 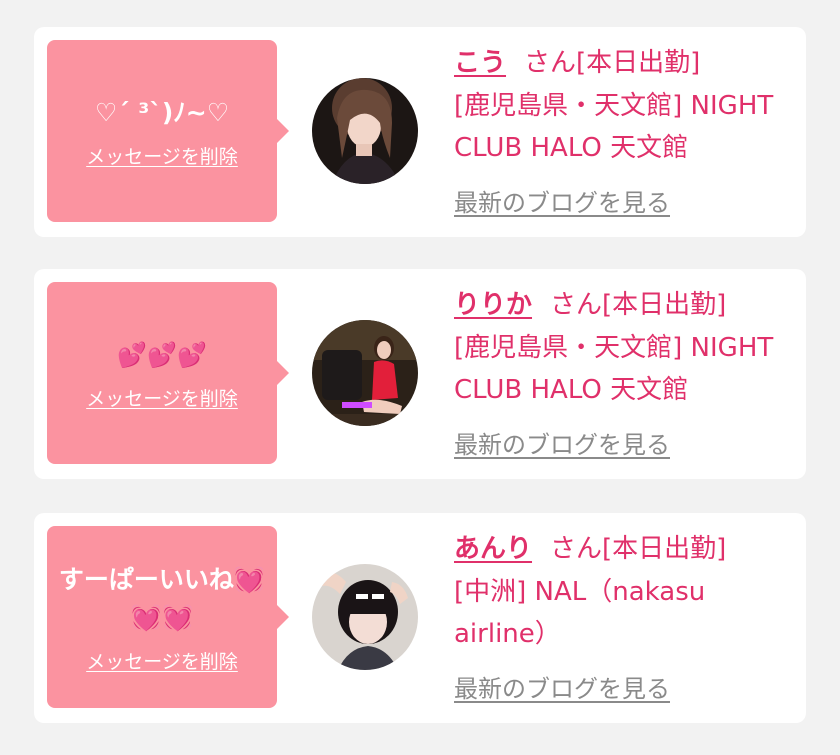 What do you see at coordinates (168, 131) in the screenshot?
I see `message-bubble: ♡´ ³`)ﾉ~♡ メッセージを削除` at bounding box center [168, 131].